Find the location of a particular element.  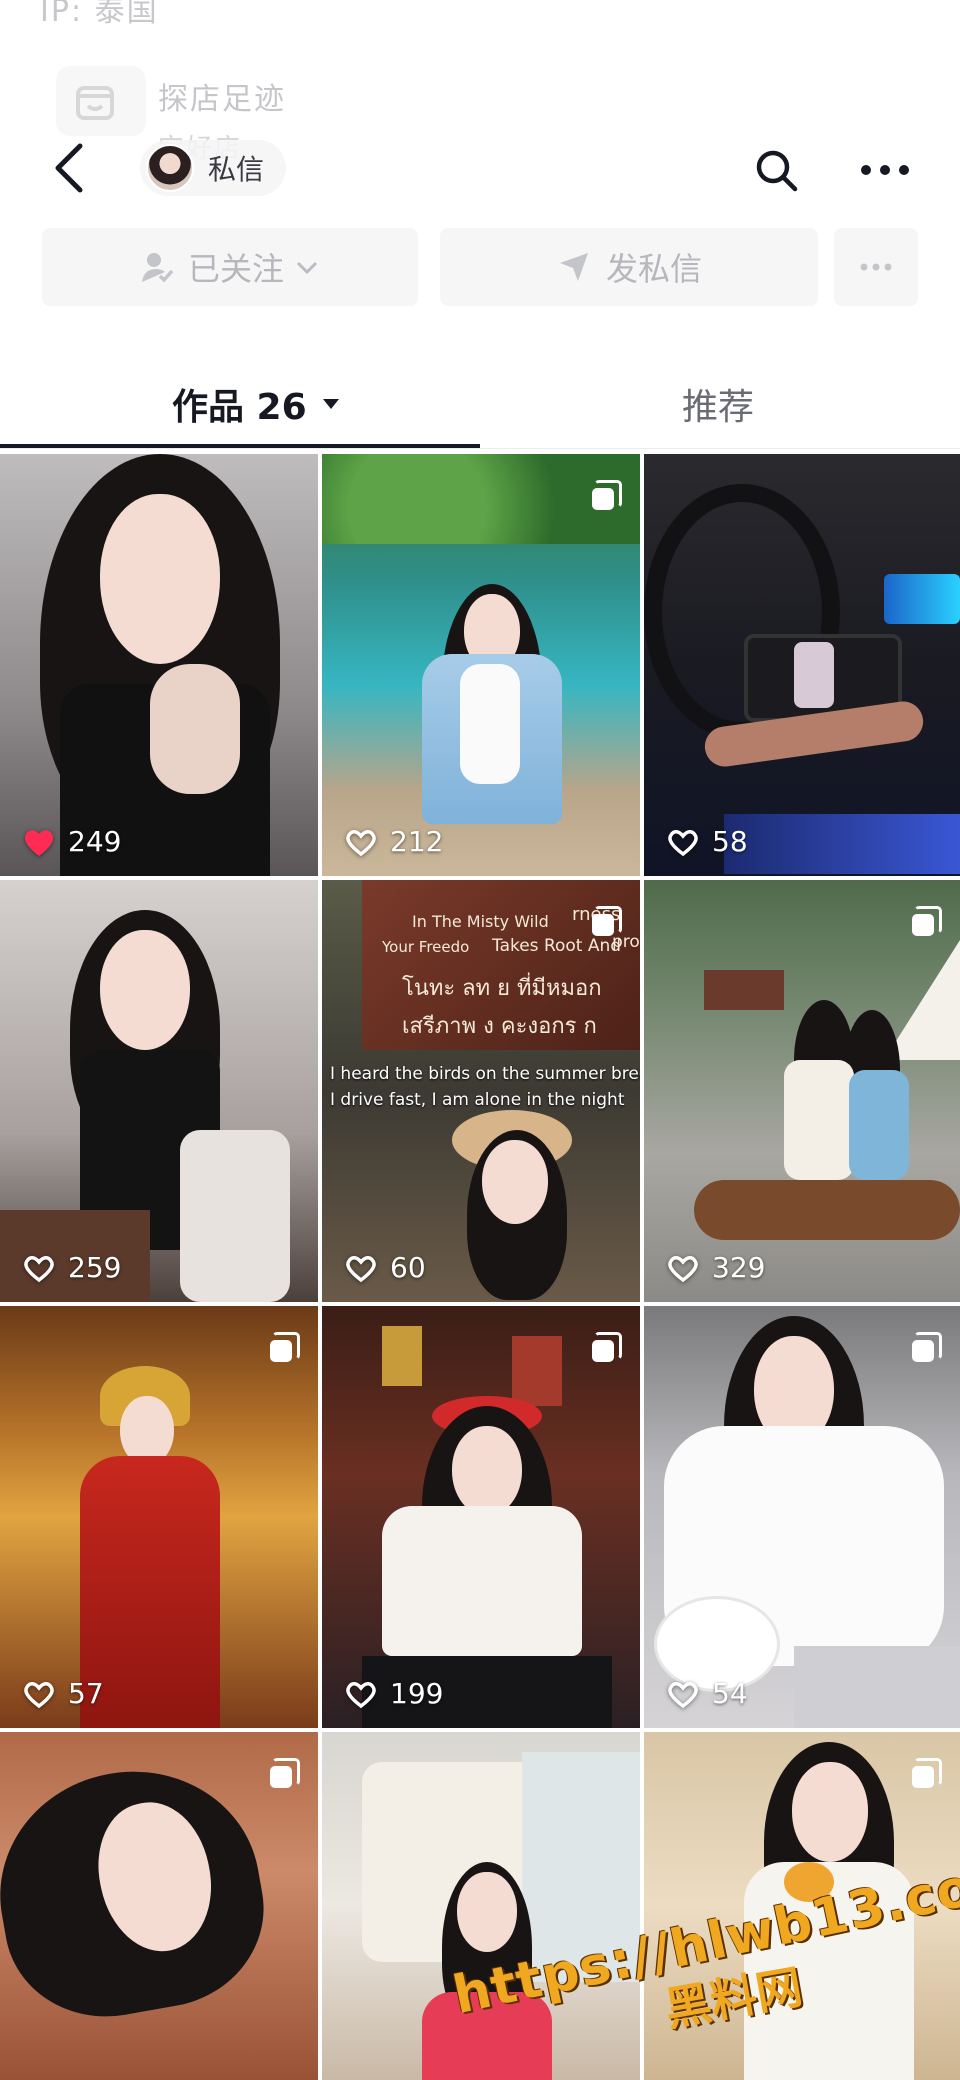

post-thumbnail: 259 is located at coordinates (159, 1091).